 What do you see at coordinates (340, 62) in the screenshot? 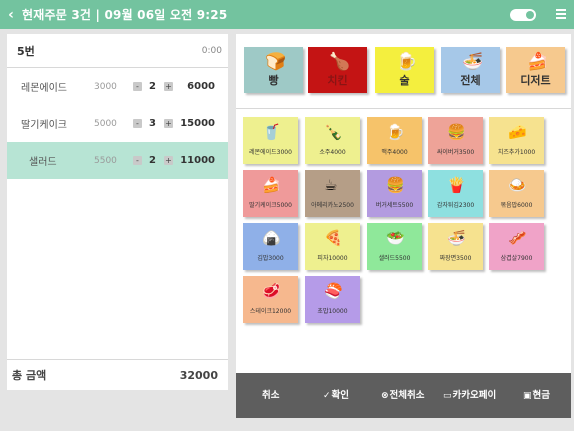
I see `chicken-icon: 🍗` at bounding box center [340, 62].